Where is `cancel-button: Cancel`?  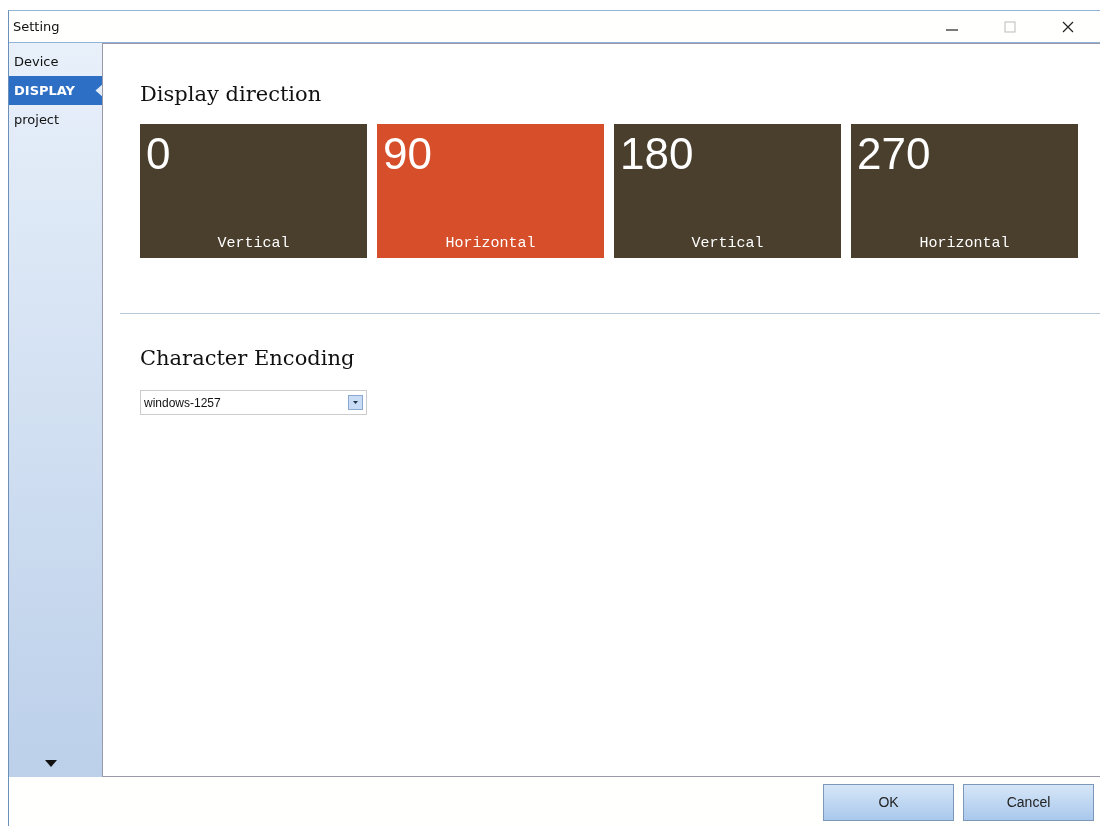 cancel-button: Cancel is located at coordinates (1028, 802).